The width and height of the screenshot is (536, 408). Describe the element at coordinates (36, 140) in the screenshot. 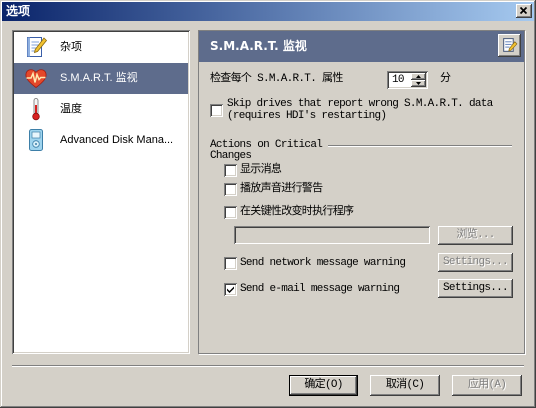

I see `disk-device-icon` at that location.